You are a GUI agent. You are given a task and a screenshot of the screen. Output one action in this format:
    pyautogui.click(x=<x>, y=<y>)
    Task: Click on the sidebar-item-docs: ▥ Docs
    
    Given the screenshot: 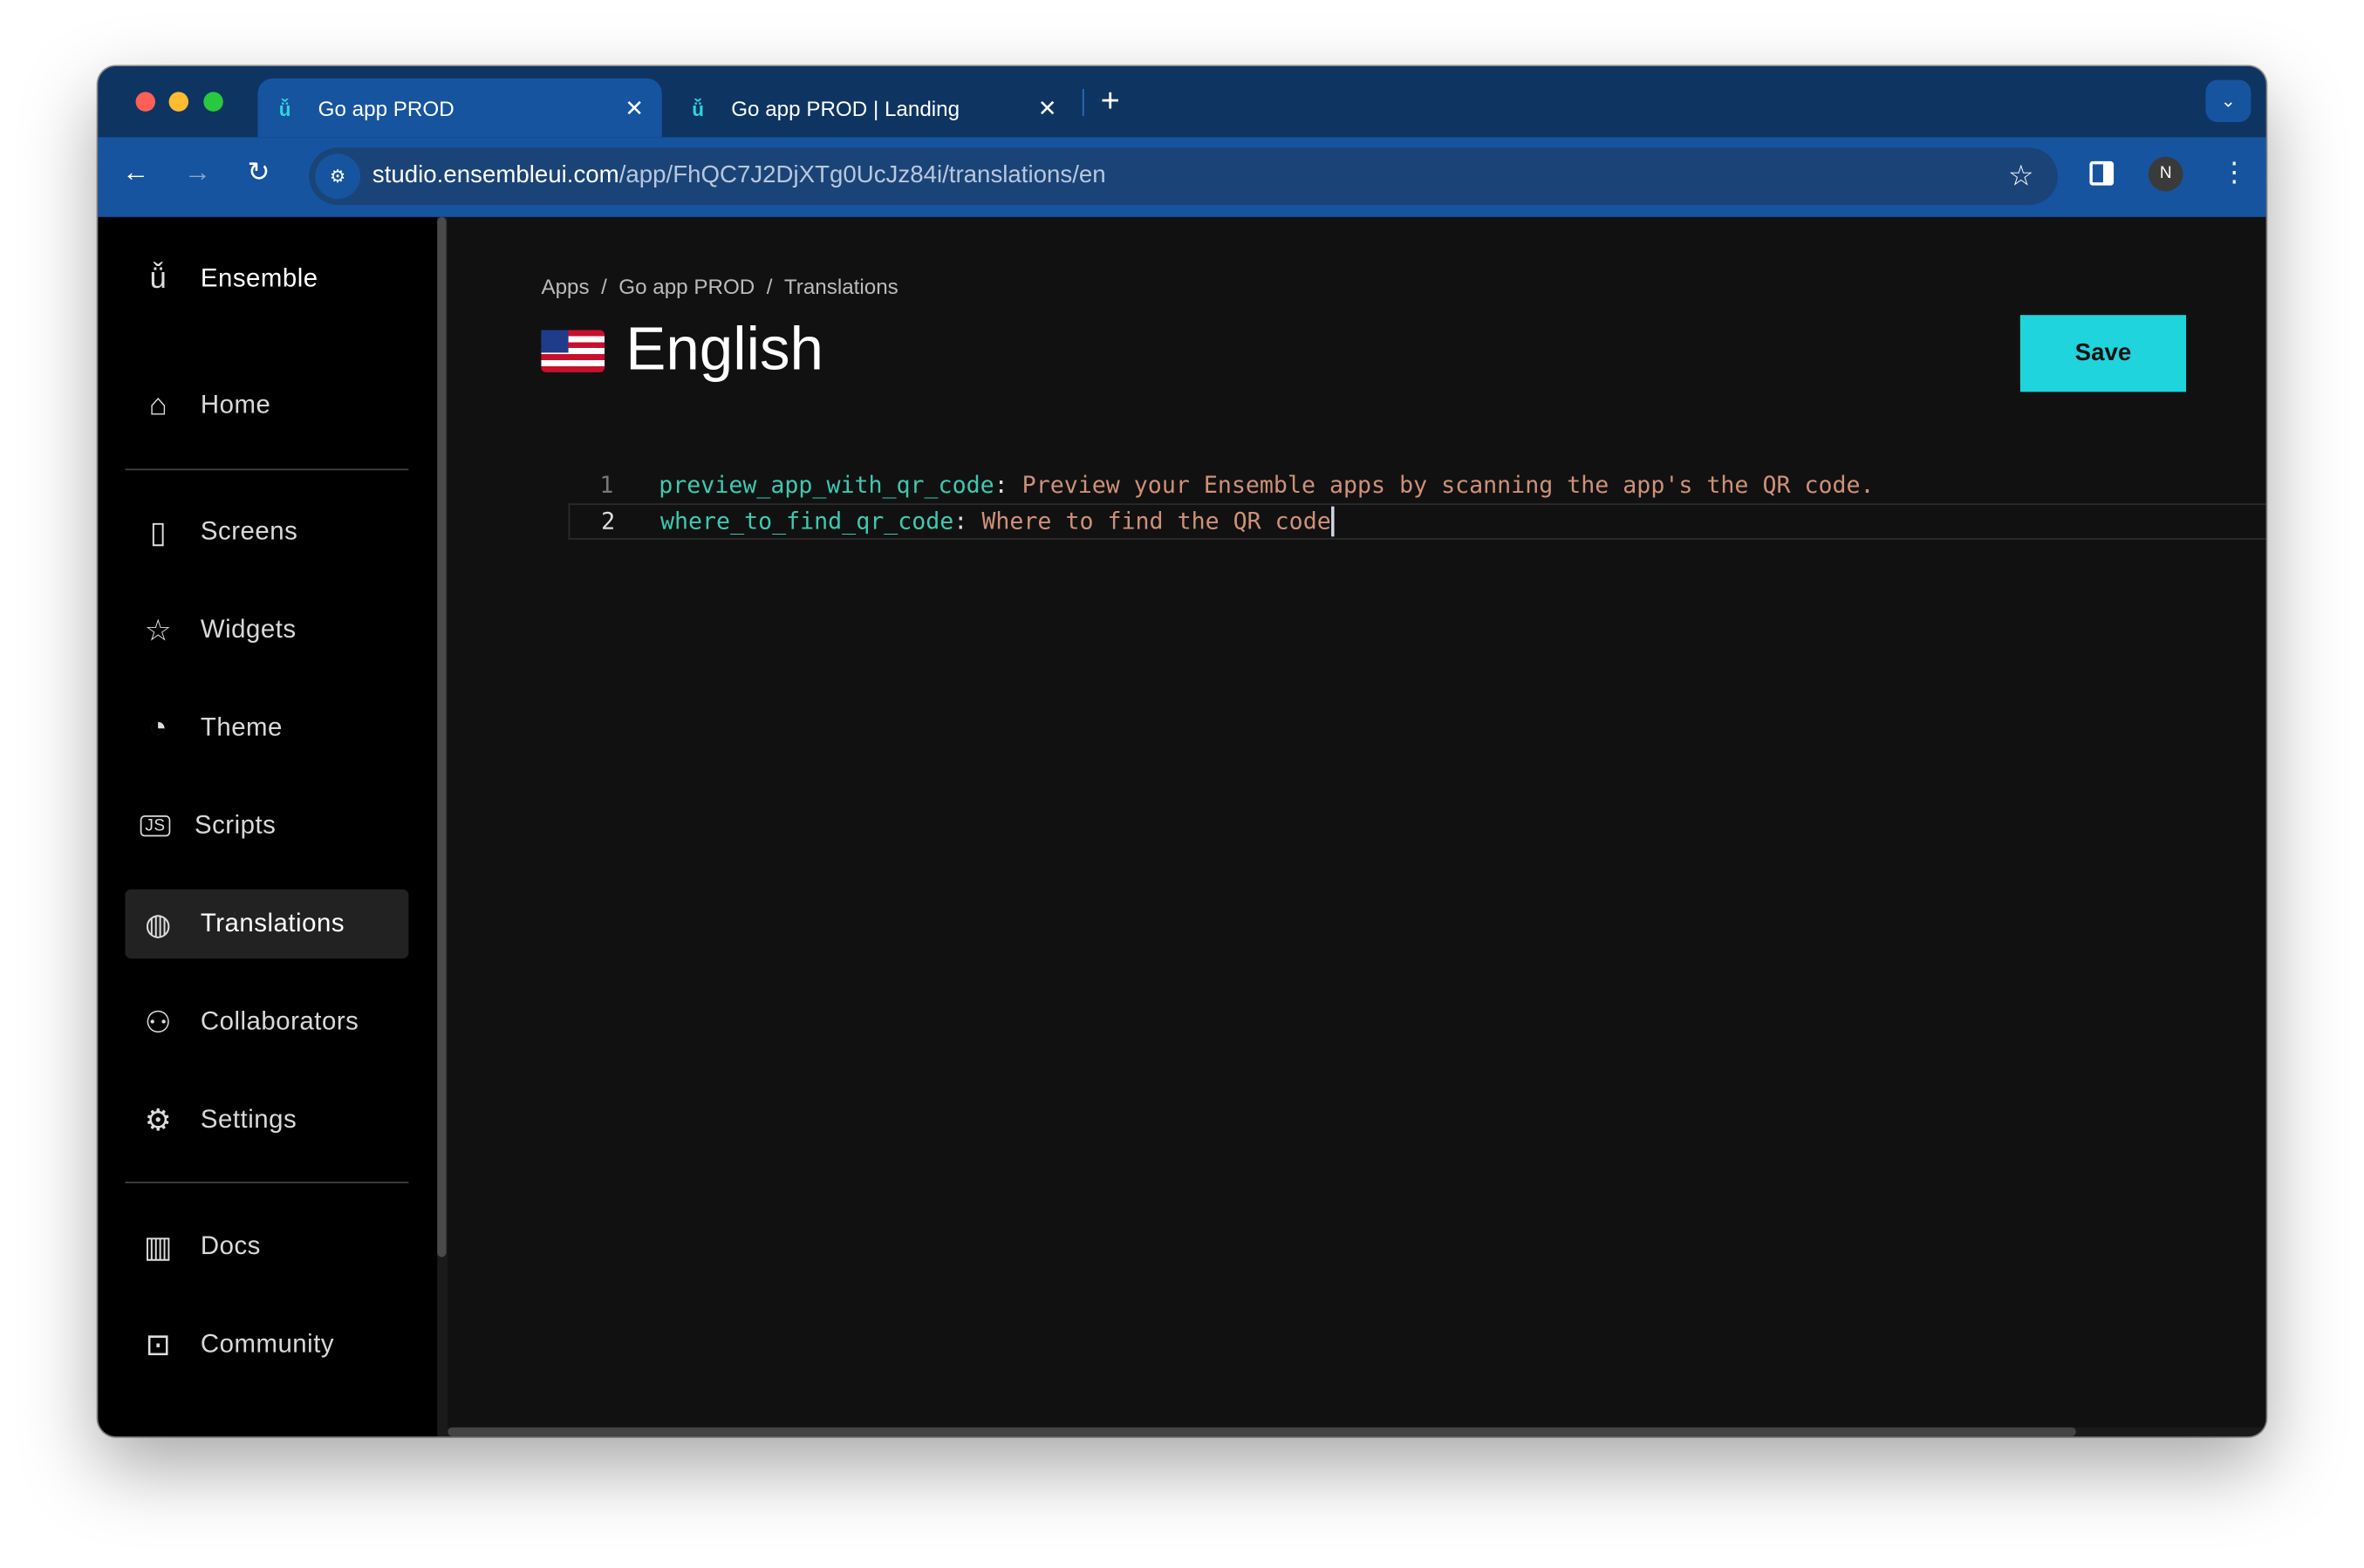 What is the action you would take?
    pyautogui.click(x=266, y=1247)
    